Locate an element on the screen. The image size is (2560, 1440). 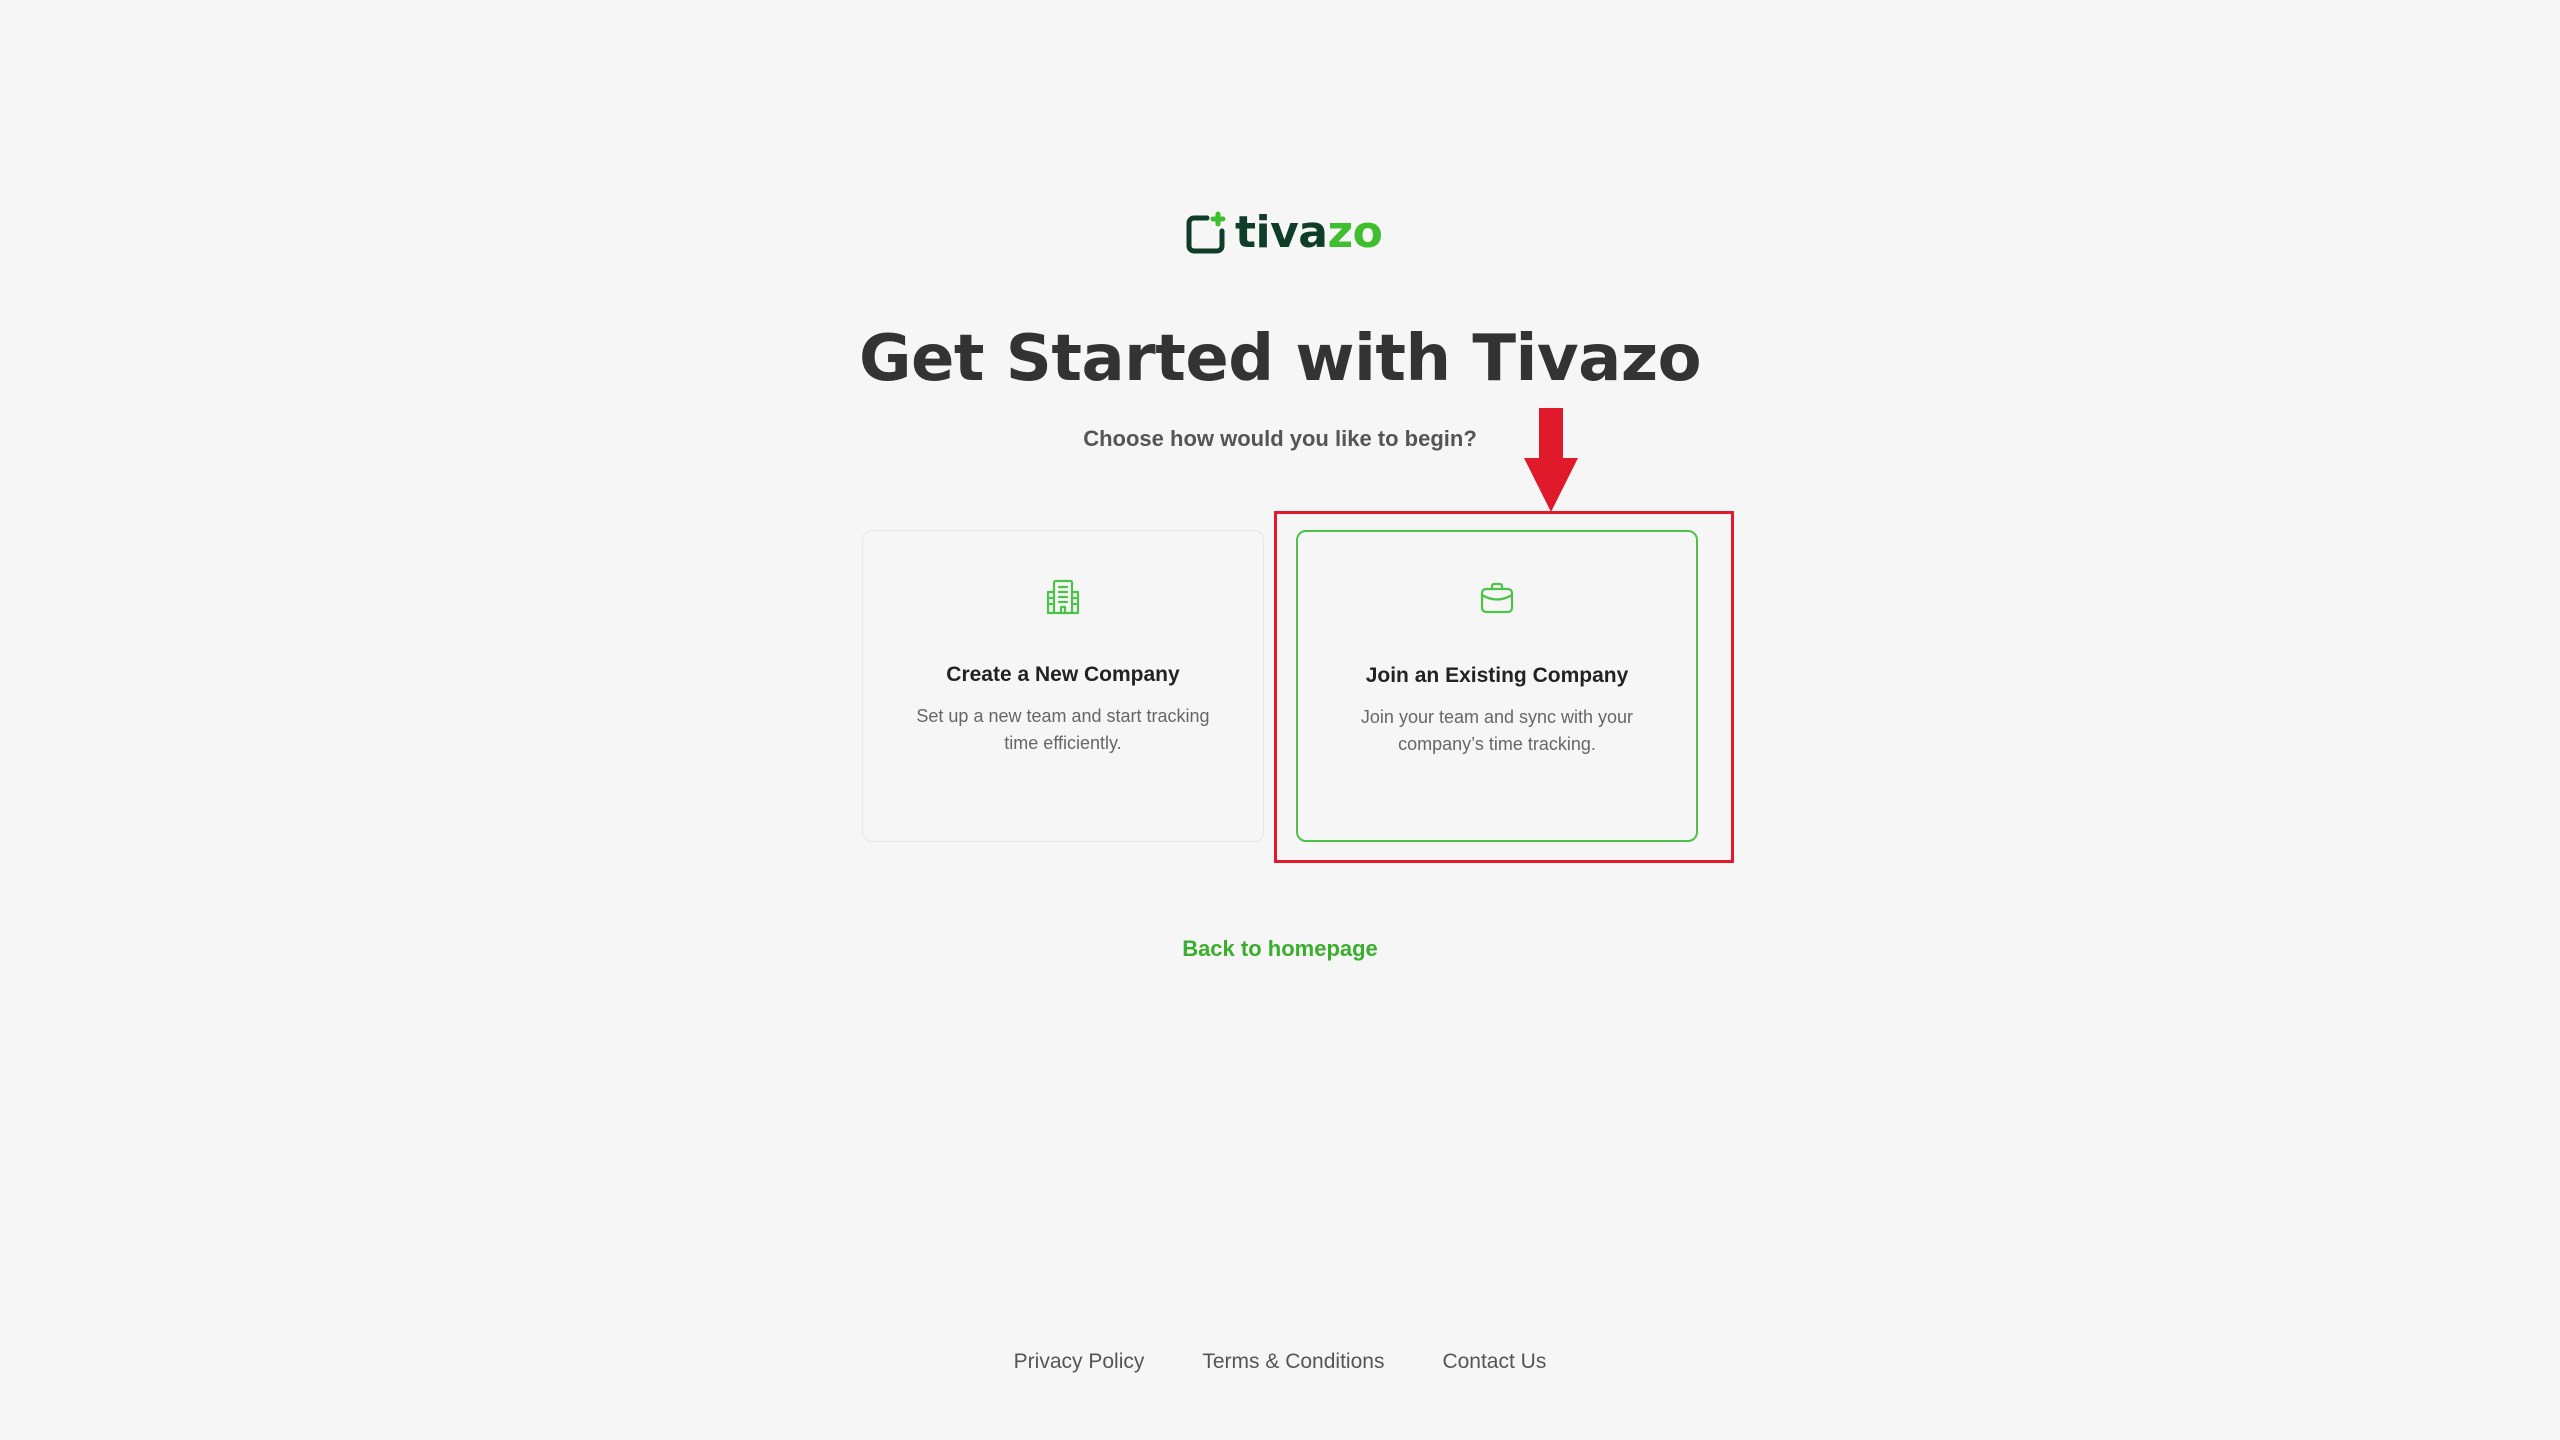
building-icon is located at coordinates (1063, 597).